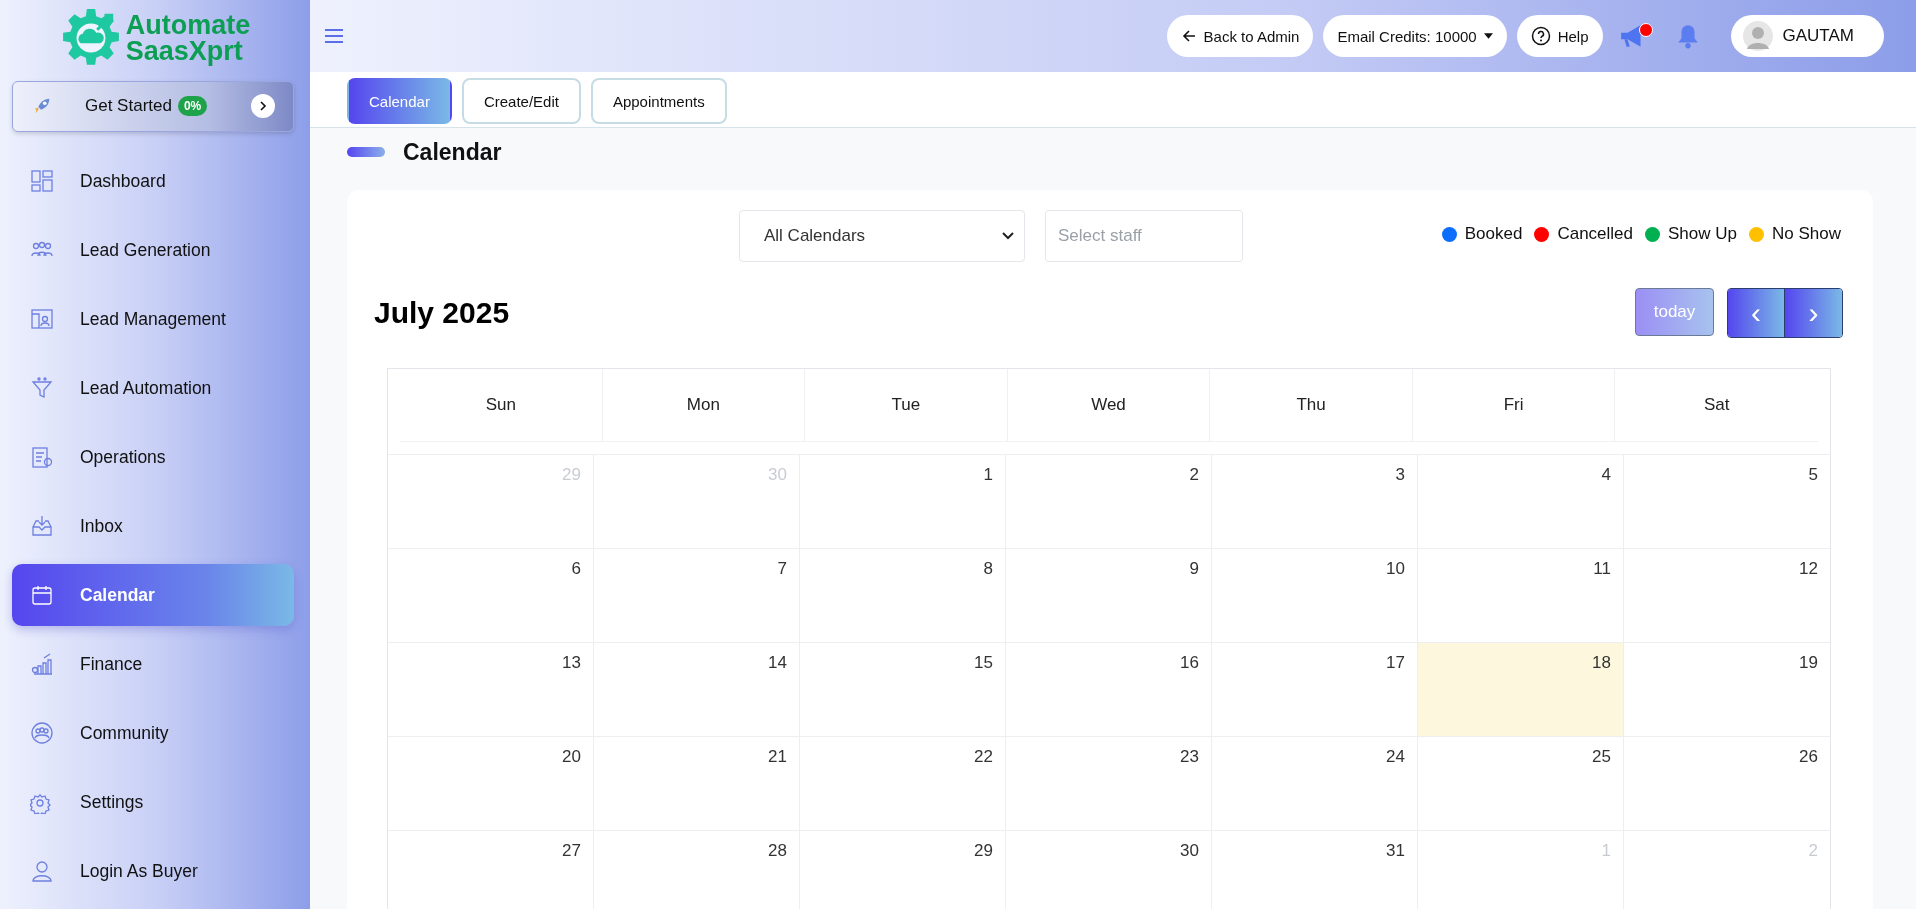 This screenshot has width=1916, height=909. What do you see at coordinates (1395, 569) in the screenshot?
I see `day-number: 10` at bounding box center [1395, 569].